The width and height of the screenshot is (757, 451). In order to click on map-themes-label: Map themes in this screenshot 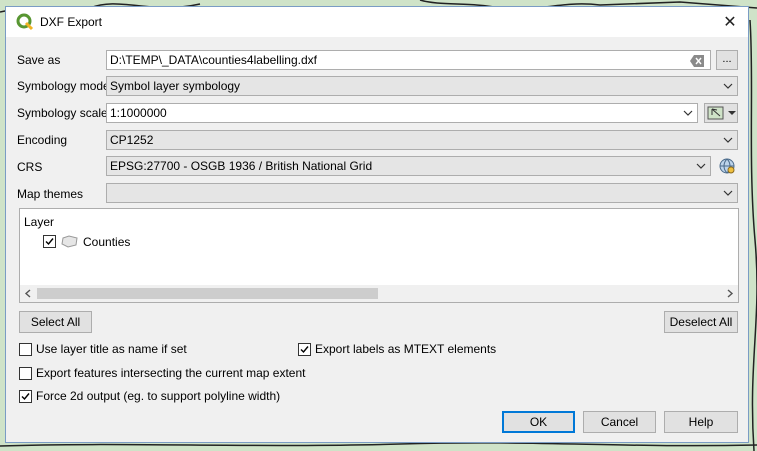, I will do `click(50, 194)`.